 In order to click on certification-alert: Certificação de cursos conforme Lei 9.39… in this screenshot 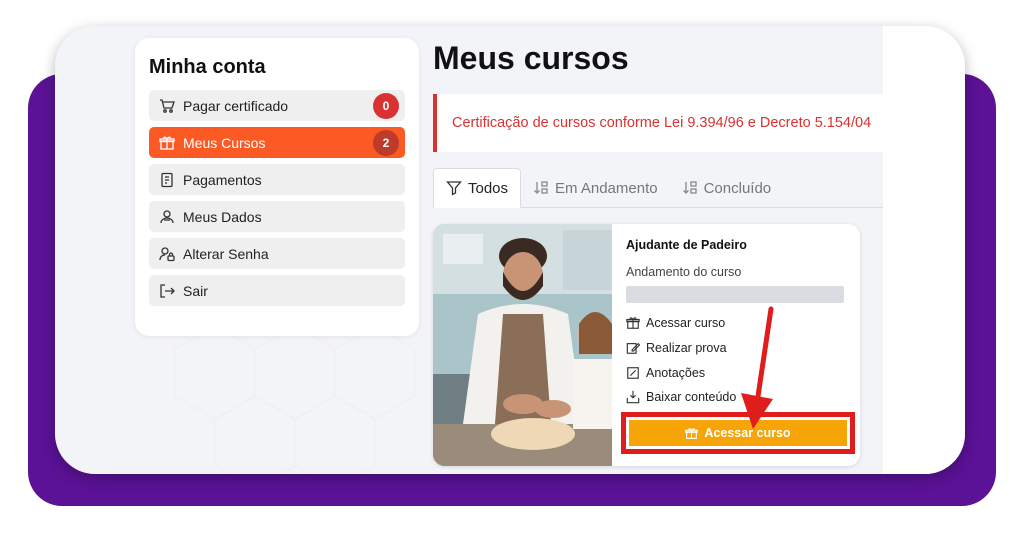, I will do `click(658, 123)`.